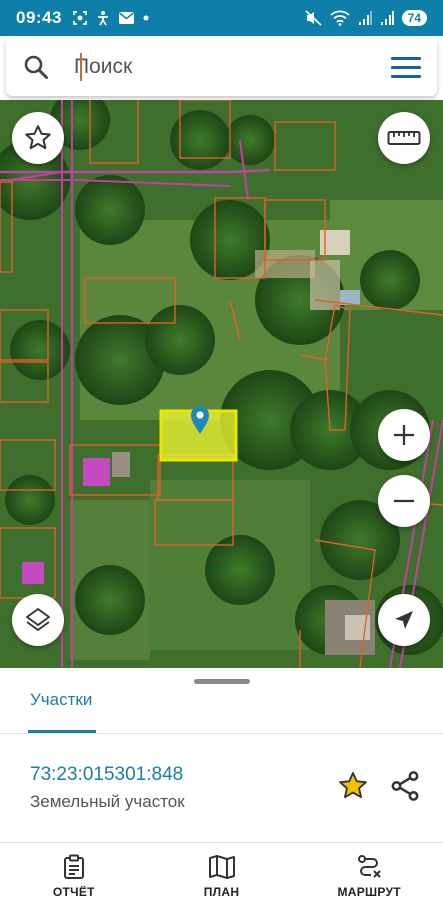 Image resolution: width=443 pixels, height=910 pixels. I want to click on sheet-drag-handle, so click(222, 681).